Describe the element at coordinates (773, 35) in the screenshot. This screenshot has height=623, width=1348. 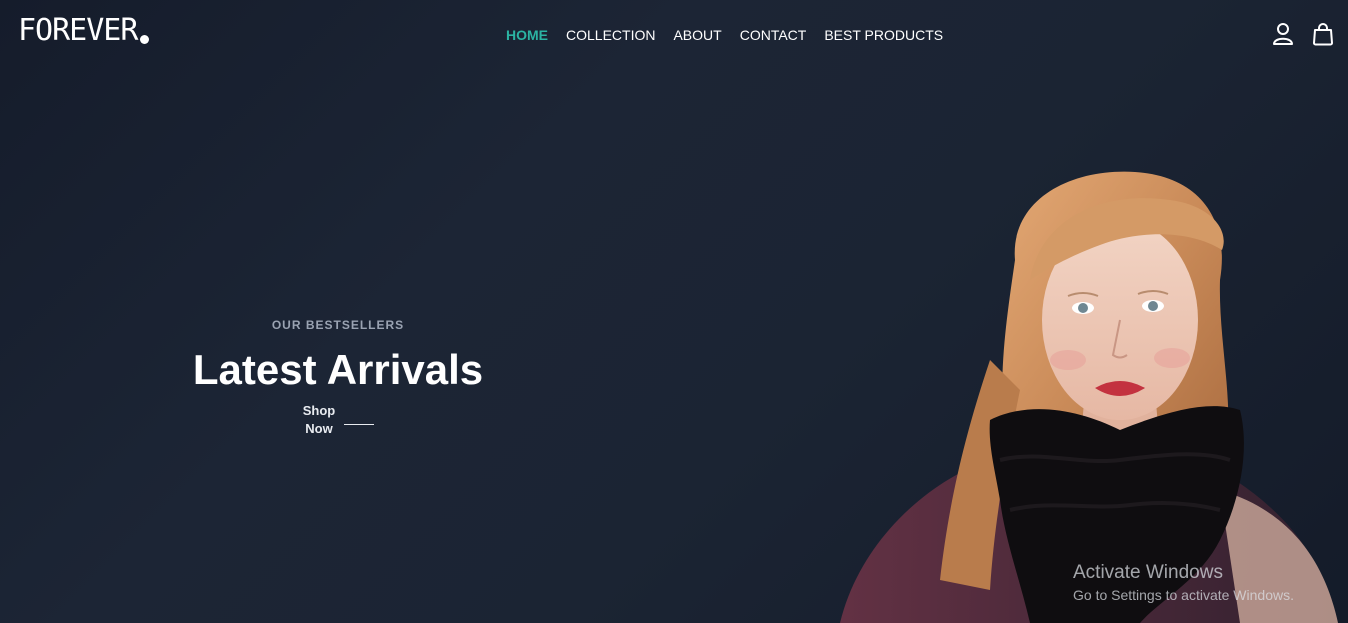
I see `nav-contact: CONTACT` at that location.